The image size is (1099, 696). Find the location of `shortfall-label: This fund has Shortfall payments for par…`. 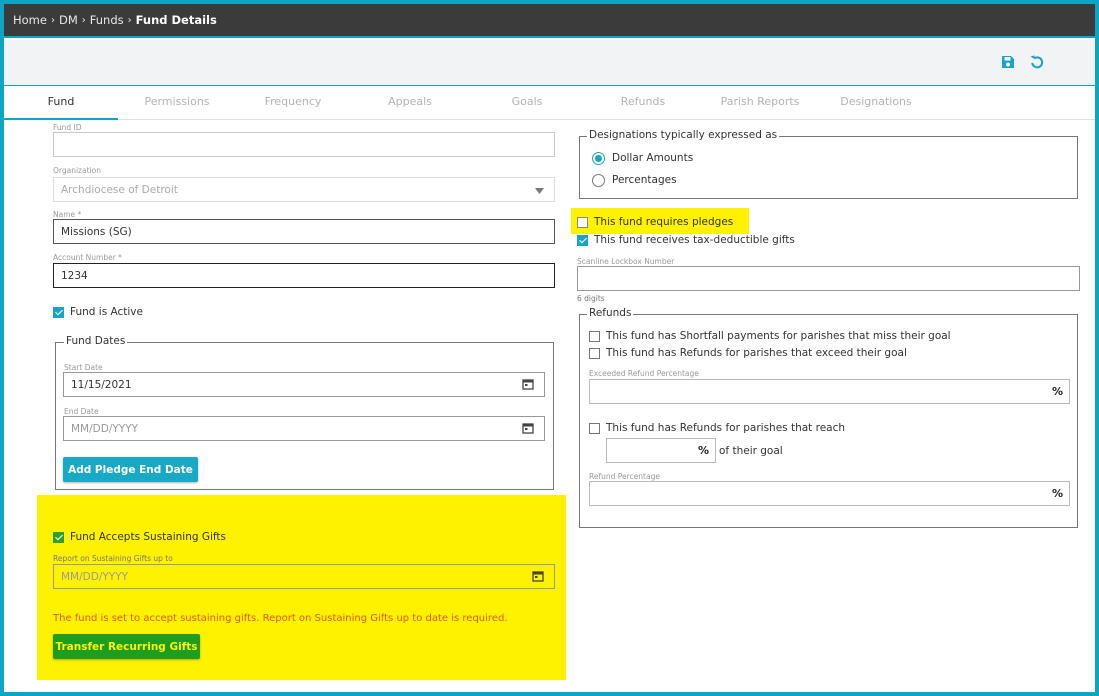

shortfall-label: This fund has Shortfall payments for par… is located at coordinates (778, 336).